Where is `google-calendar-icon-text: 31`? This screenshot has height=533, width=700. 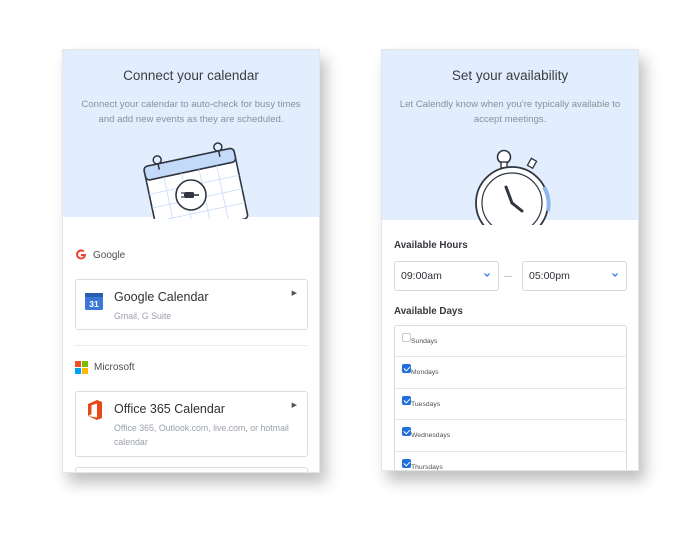 google-calendar-icon-text: 31 is located at coordinates (94, 304).